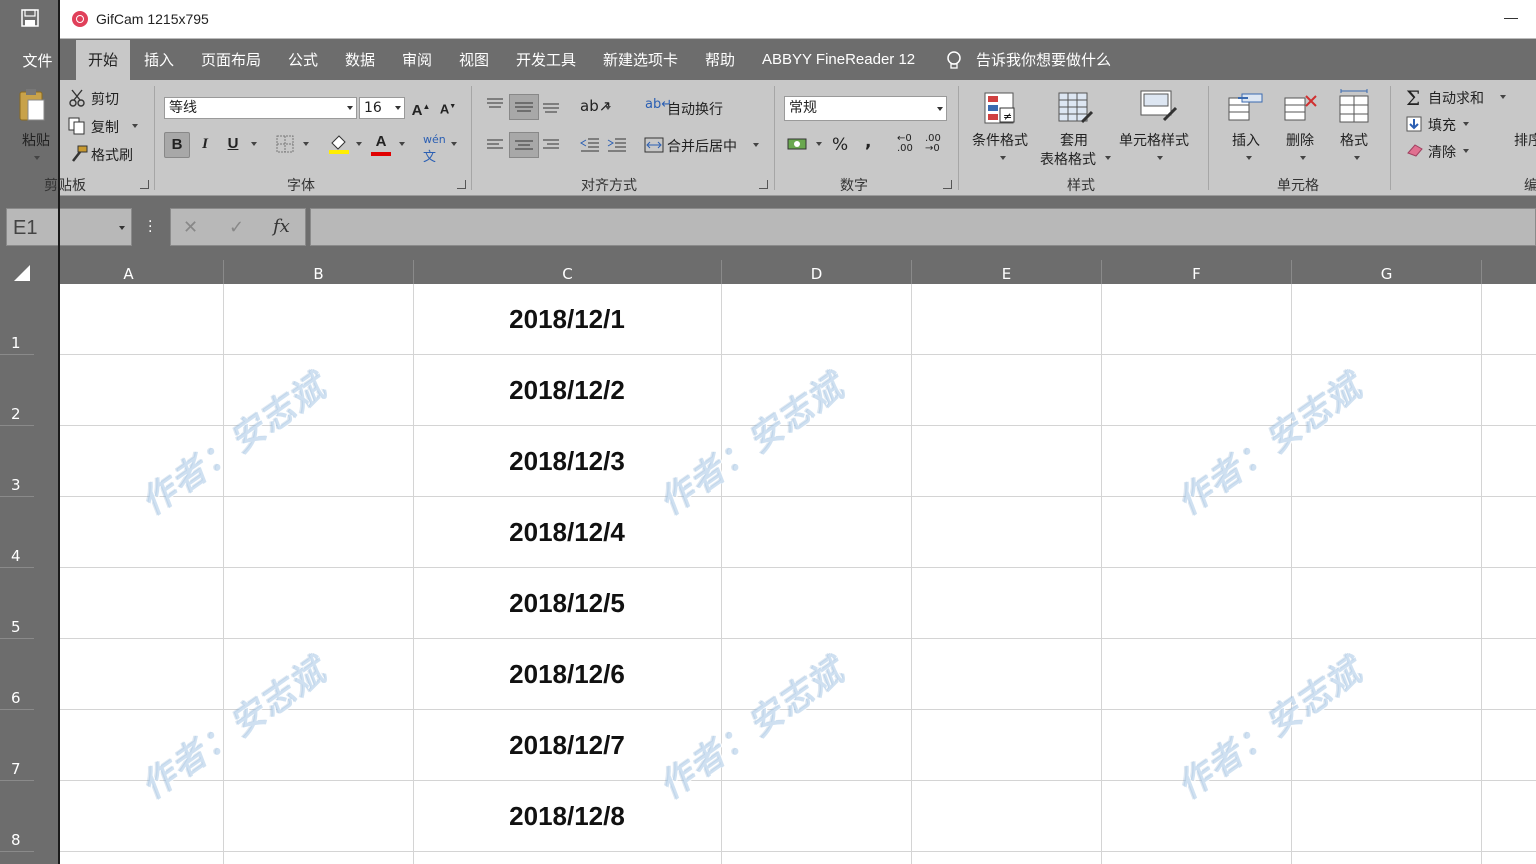  I want to click on column-header-a: A, so click(129, 272).